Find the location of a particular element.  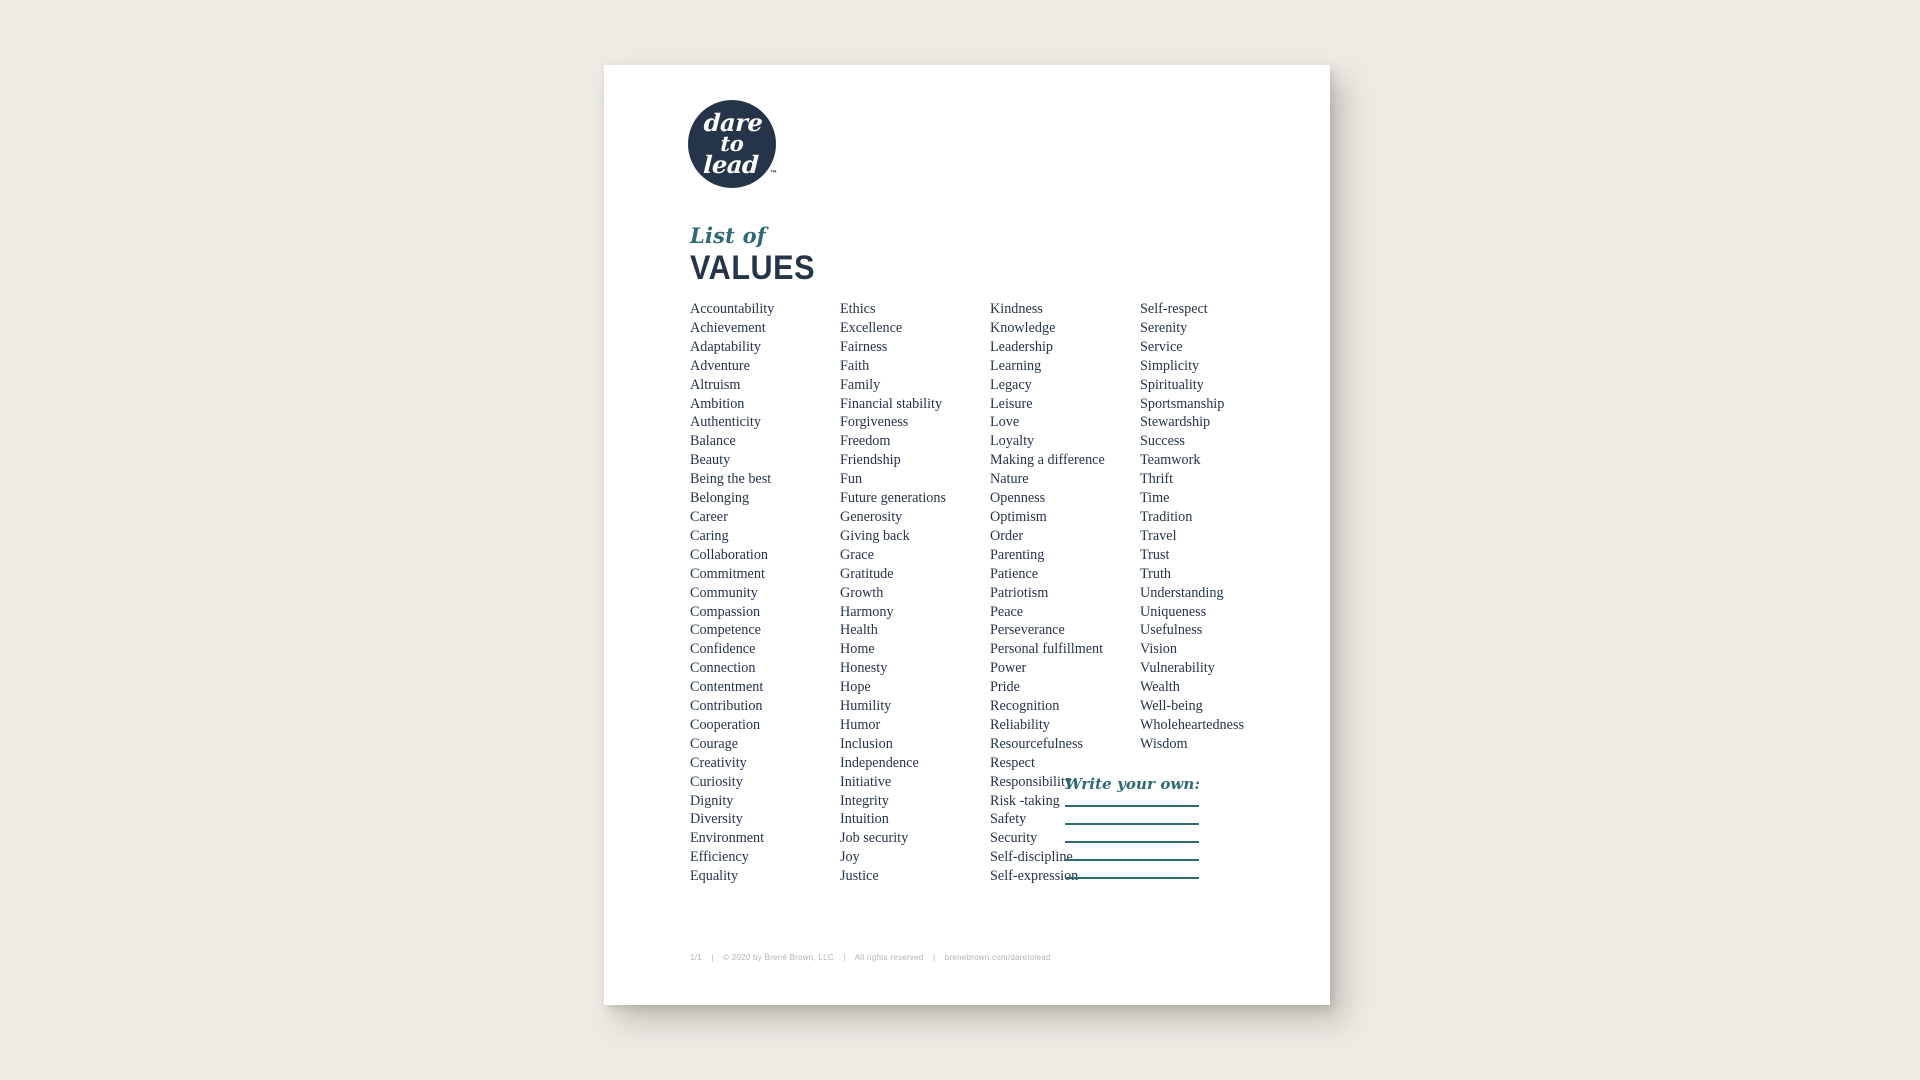

value-item: Creativity is located at coordinates (718, 762).